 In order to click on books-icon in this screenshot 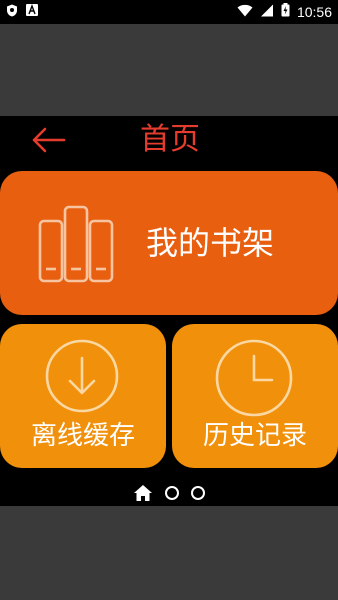, I will do `click(76, 245)`.